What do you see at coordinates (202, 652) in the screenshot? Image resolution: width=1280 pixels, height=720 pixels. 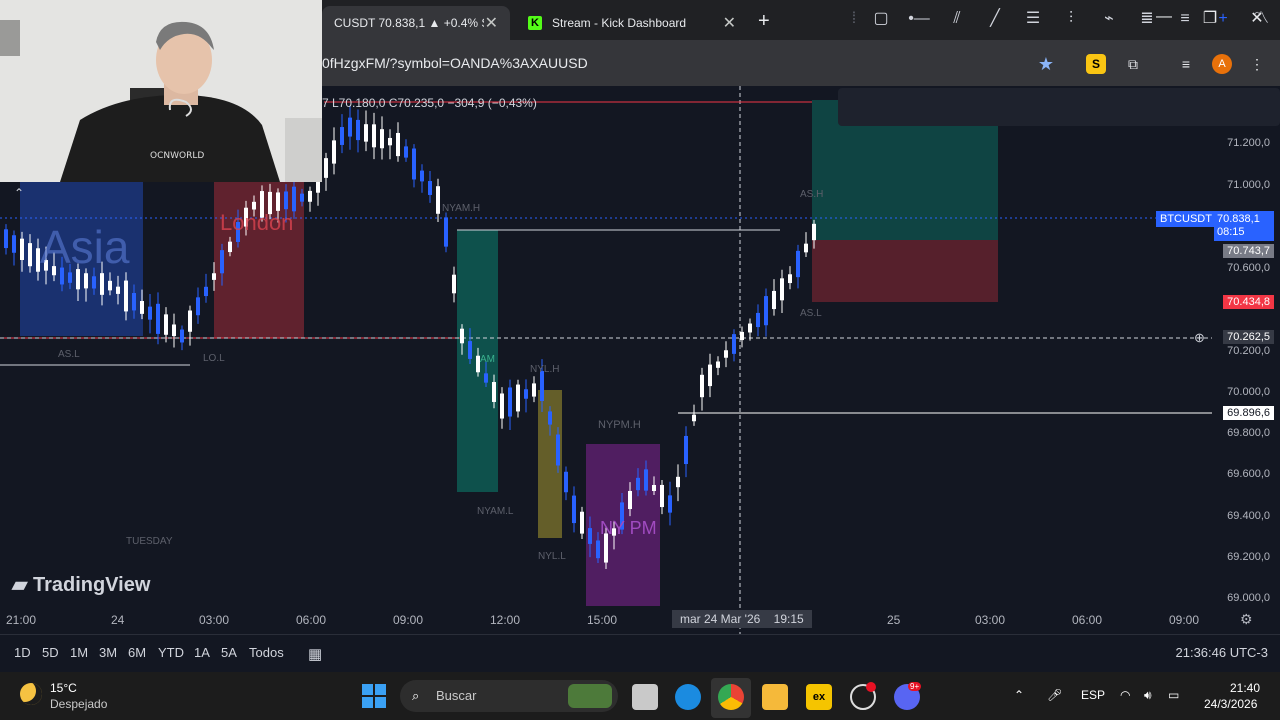 I see `timeframe-1a: 1A` at bounding box center [202, 652].